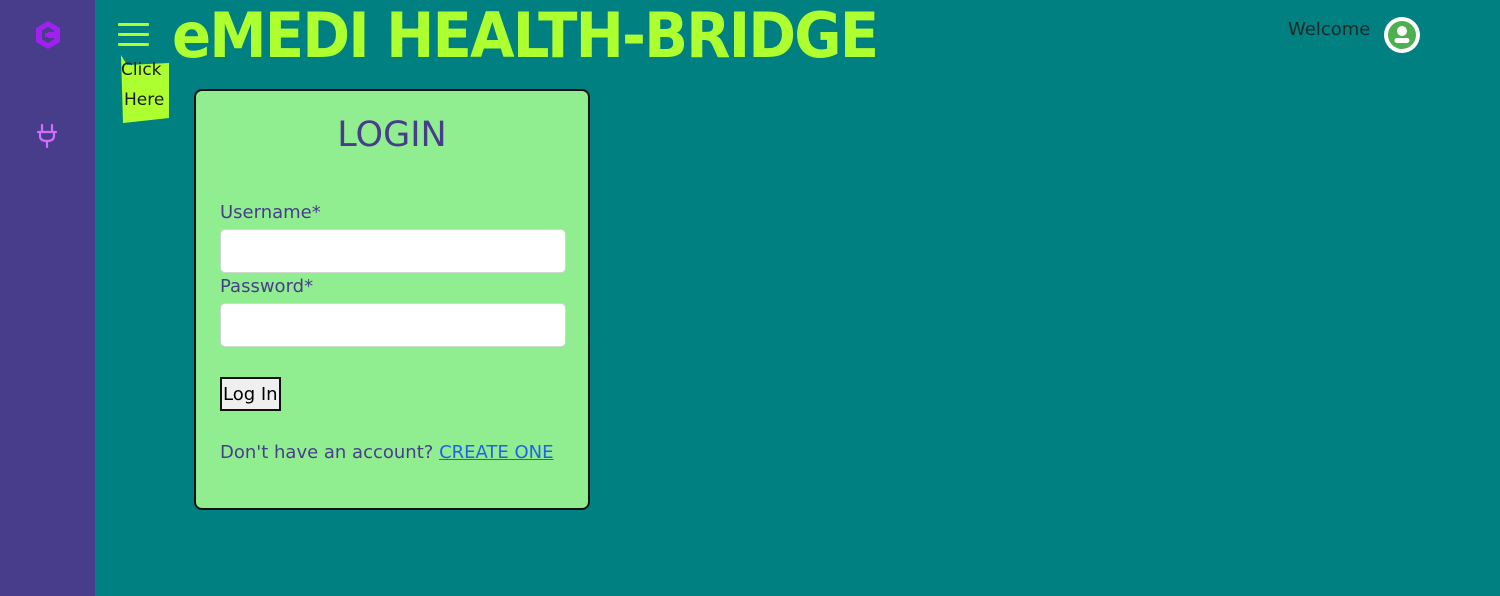  I want to click on hint-line-here: Here, so click(144, 100).